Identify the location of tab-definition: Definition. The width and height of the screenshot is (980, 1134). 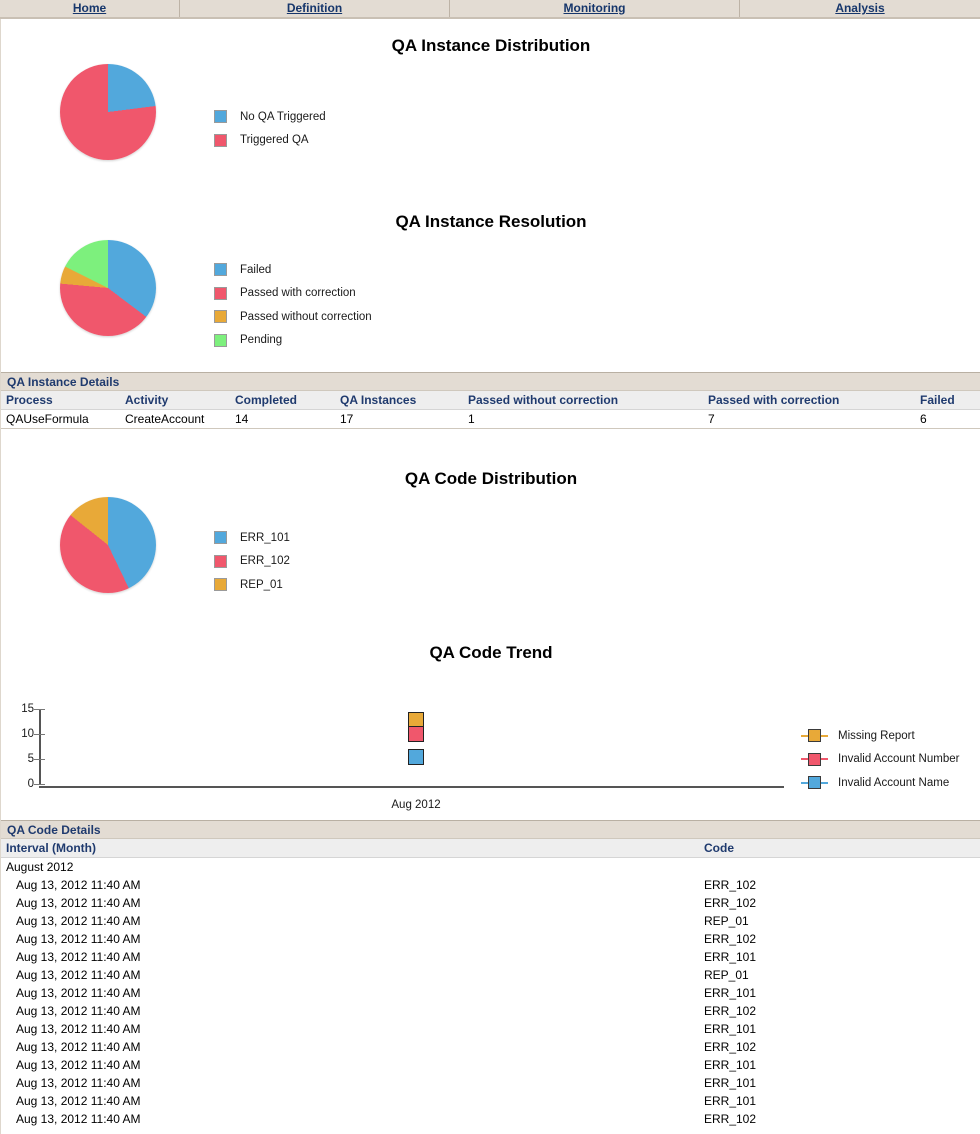
(315, 8).